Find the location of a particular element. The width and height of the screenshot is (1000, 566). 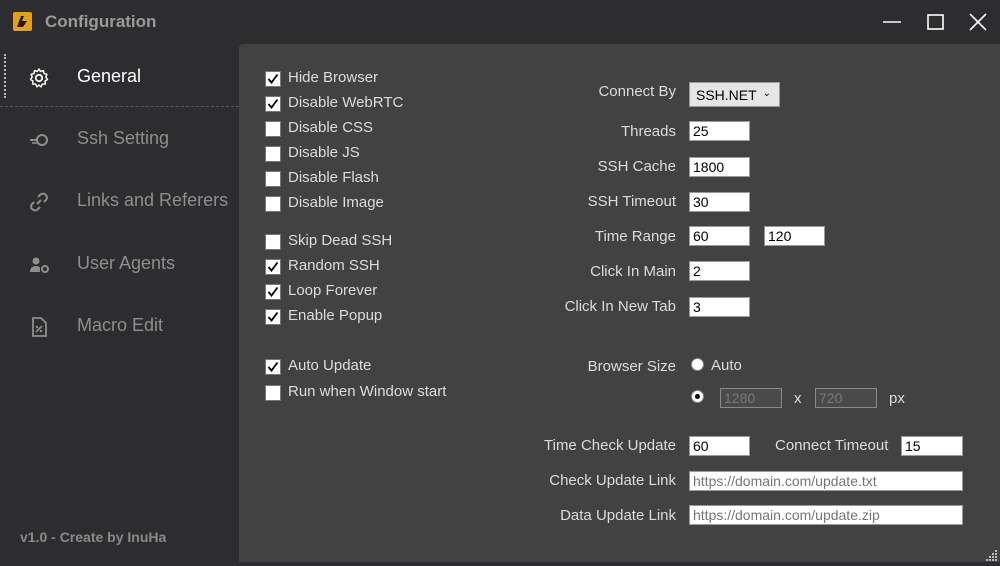

sidebar-item-label: Links and Referers is located at coordinates (153, 200).